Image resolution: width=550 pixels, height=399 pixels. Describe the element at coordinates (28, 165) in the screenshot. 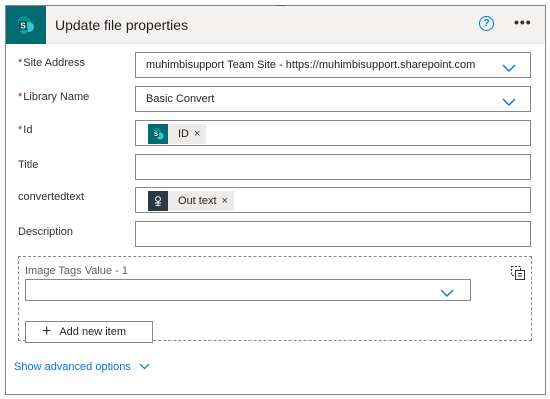

I see `title-label: Title` at that location.